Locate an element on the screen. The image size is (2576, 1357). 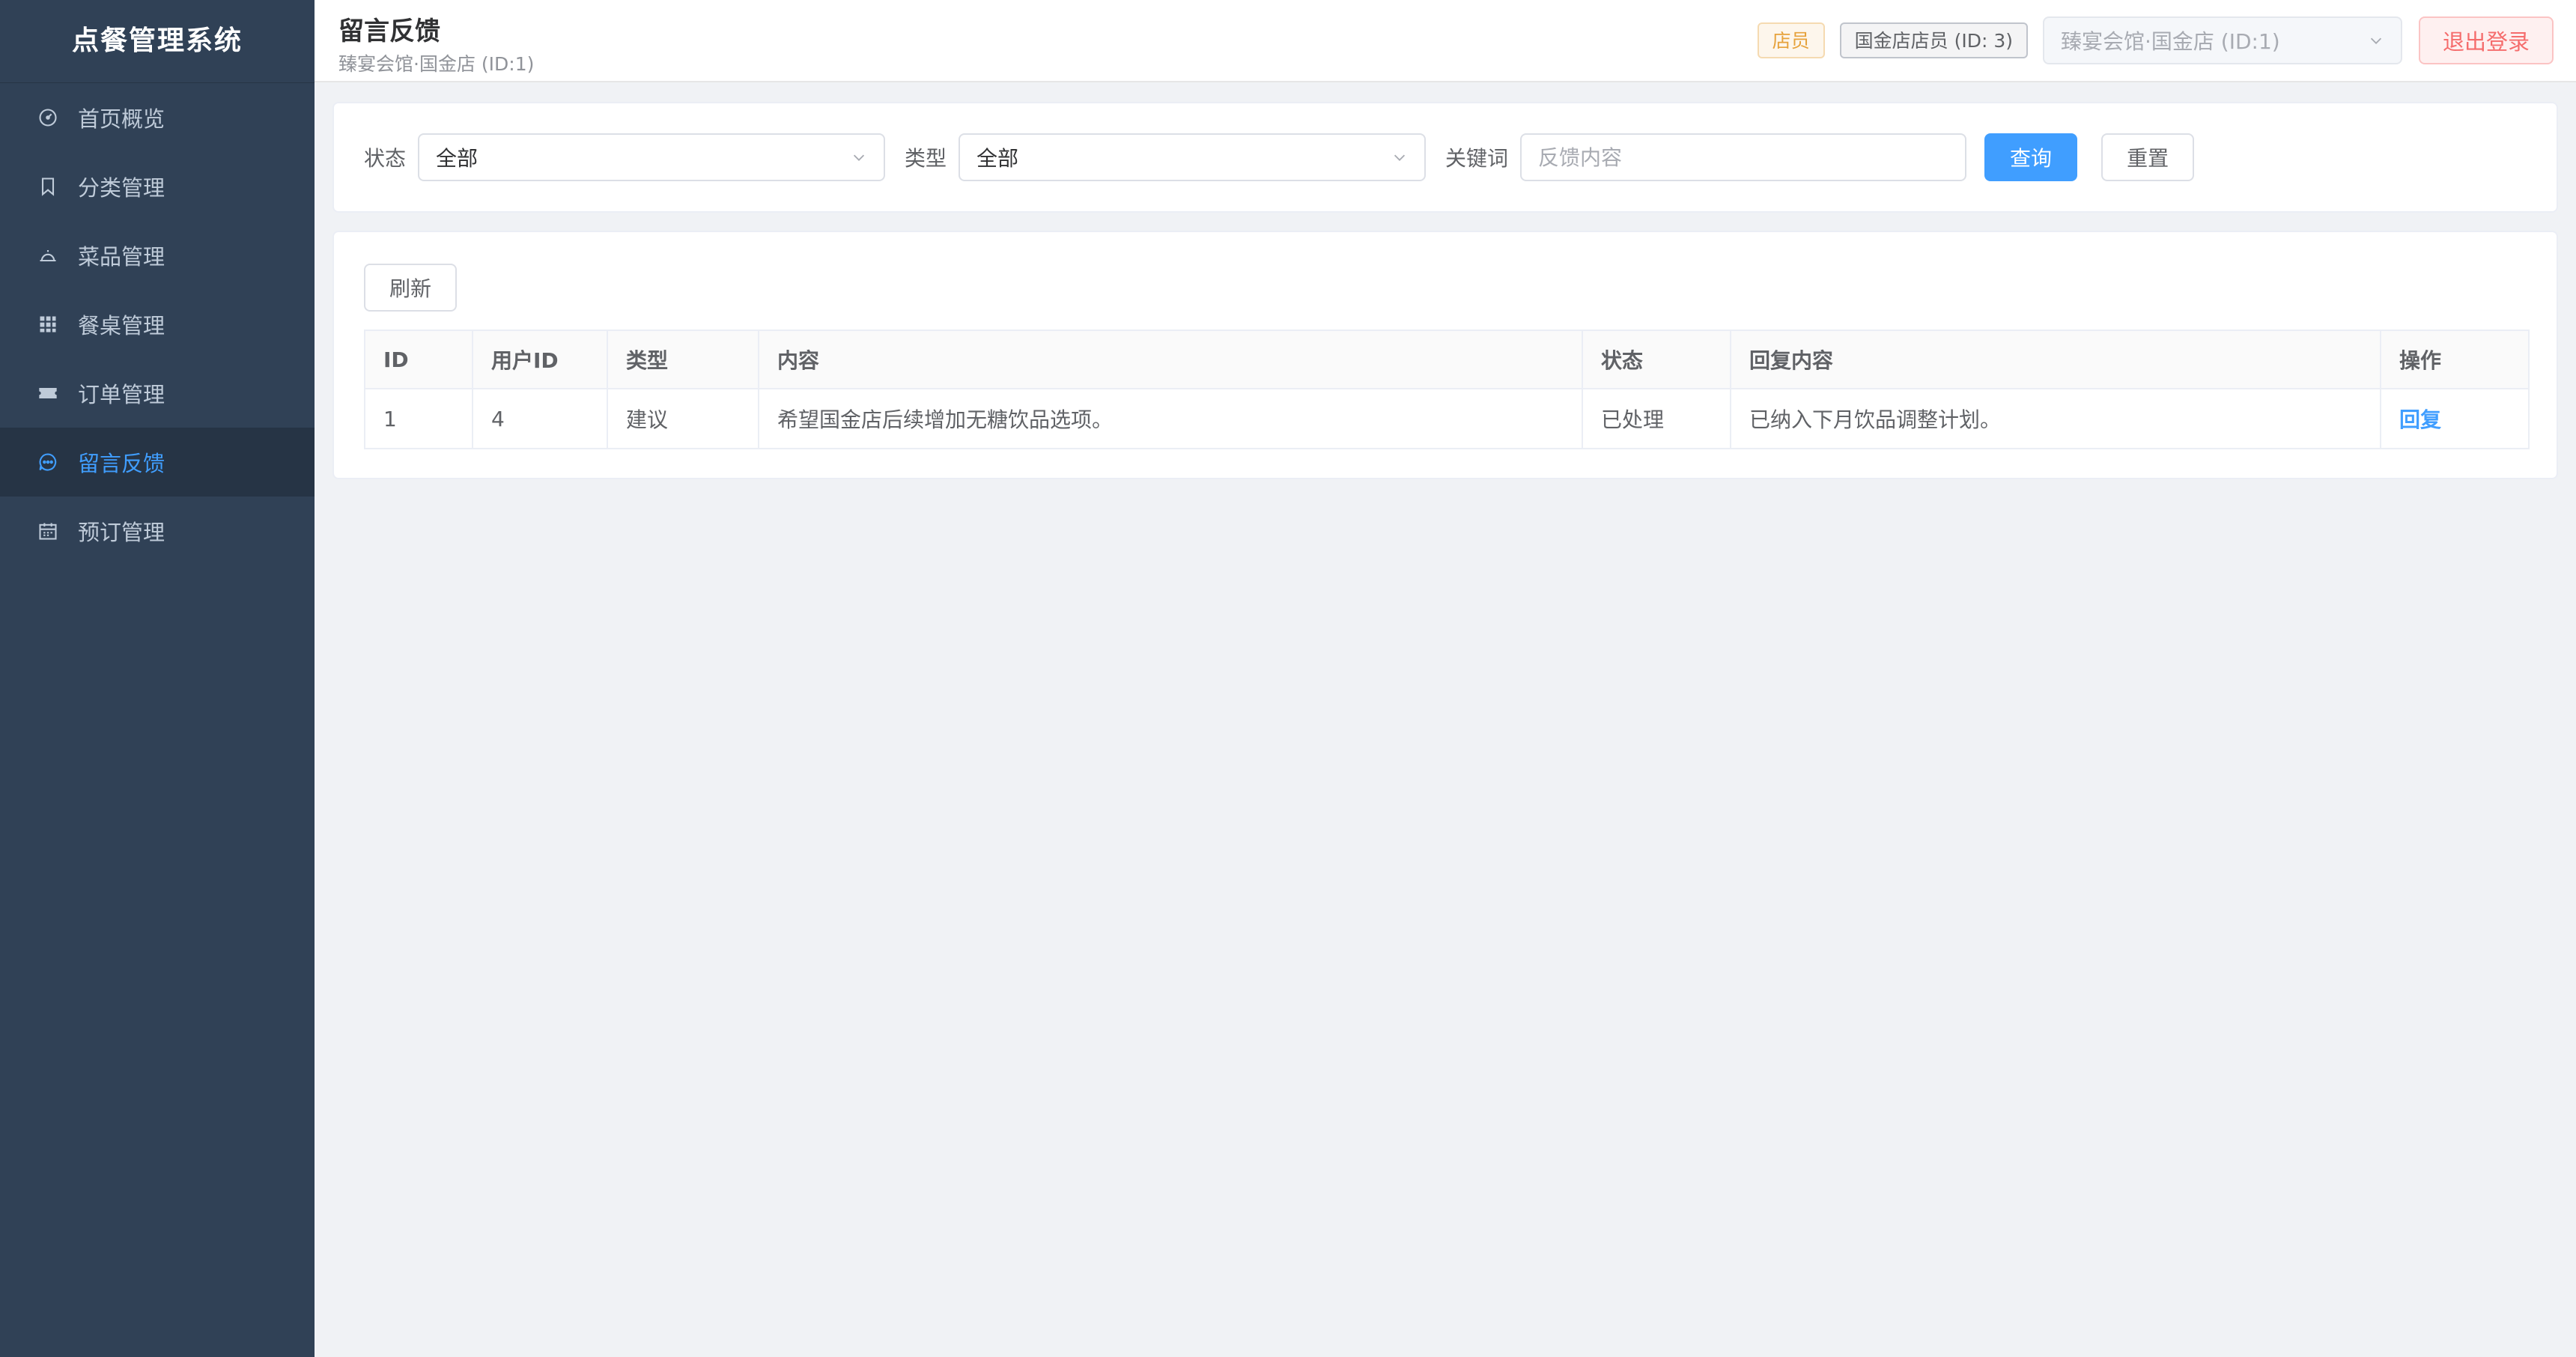
type-filter-label: 类型 is located at coordinates (926, 158).